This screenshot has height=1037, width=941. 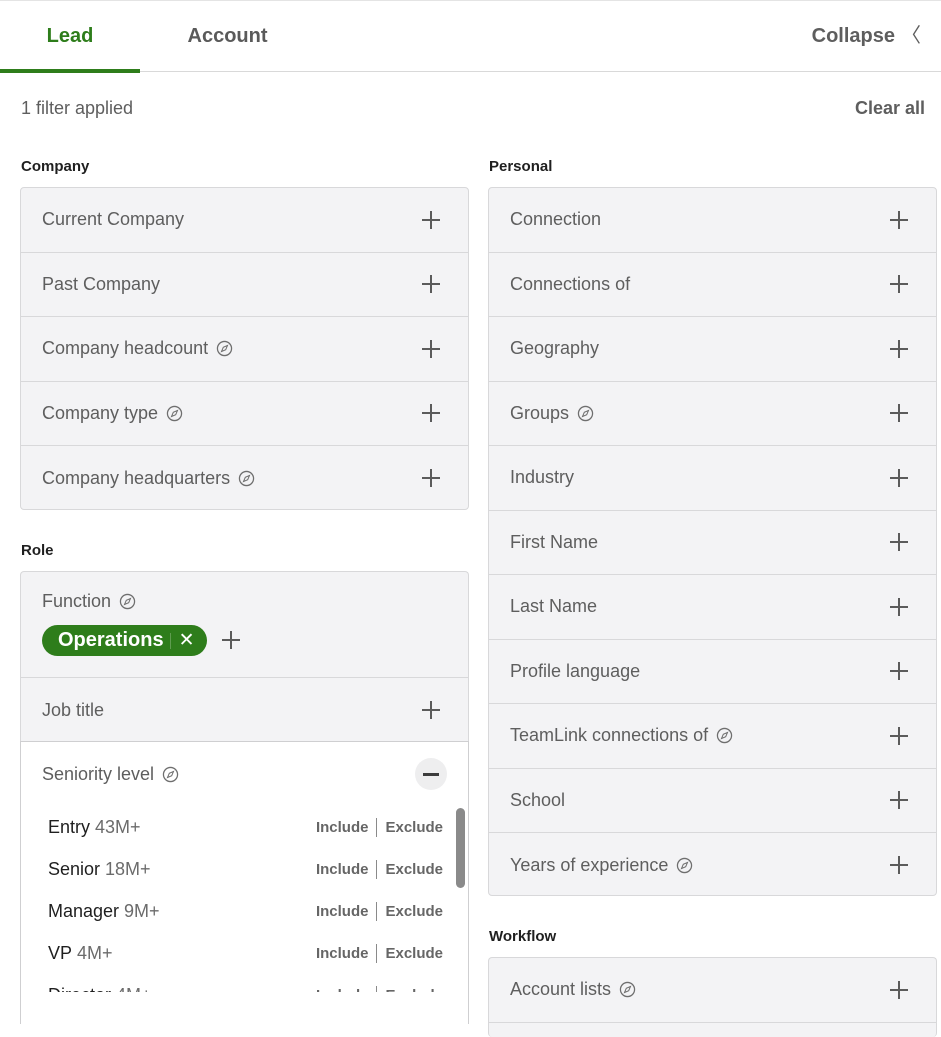 What do you see at coordinates (712, 349) in the screenshot?
I see `filter-geography: Geography` at bounding box center [712, 349].